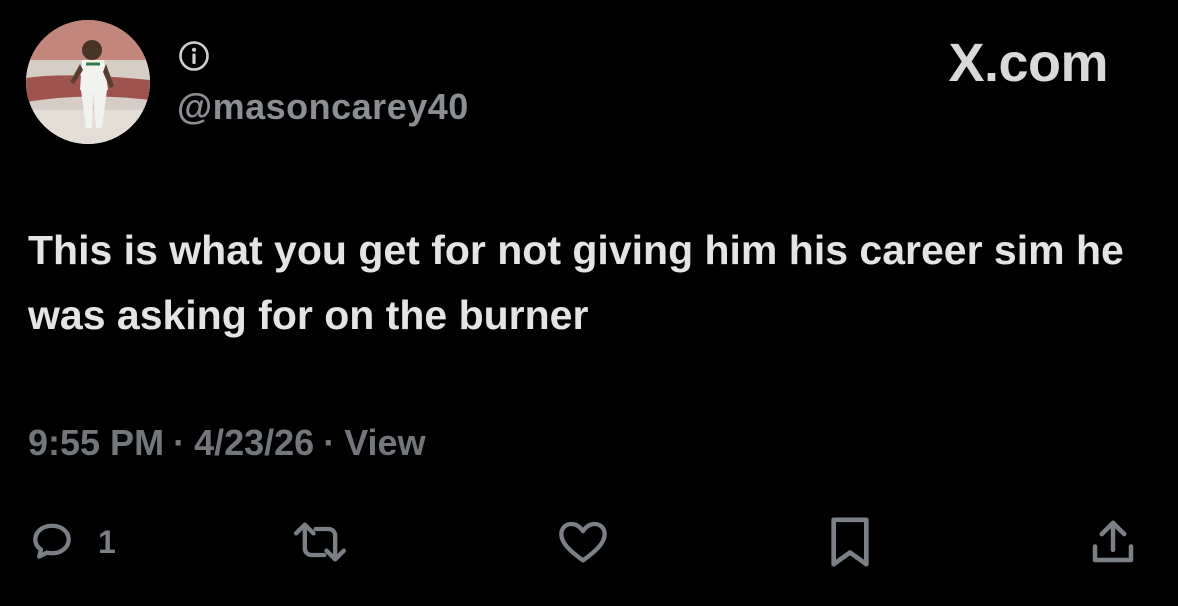  I want to click on like-button, so click(583, 542).